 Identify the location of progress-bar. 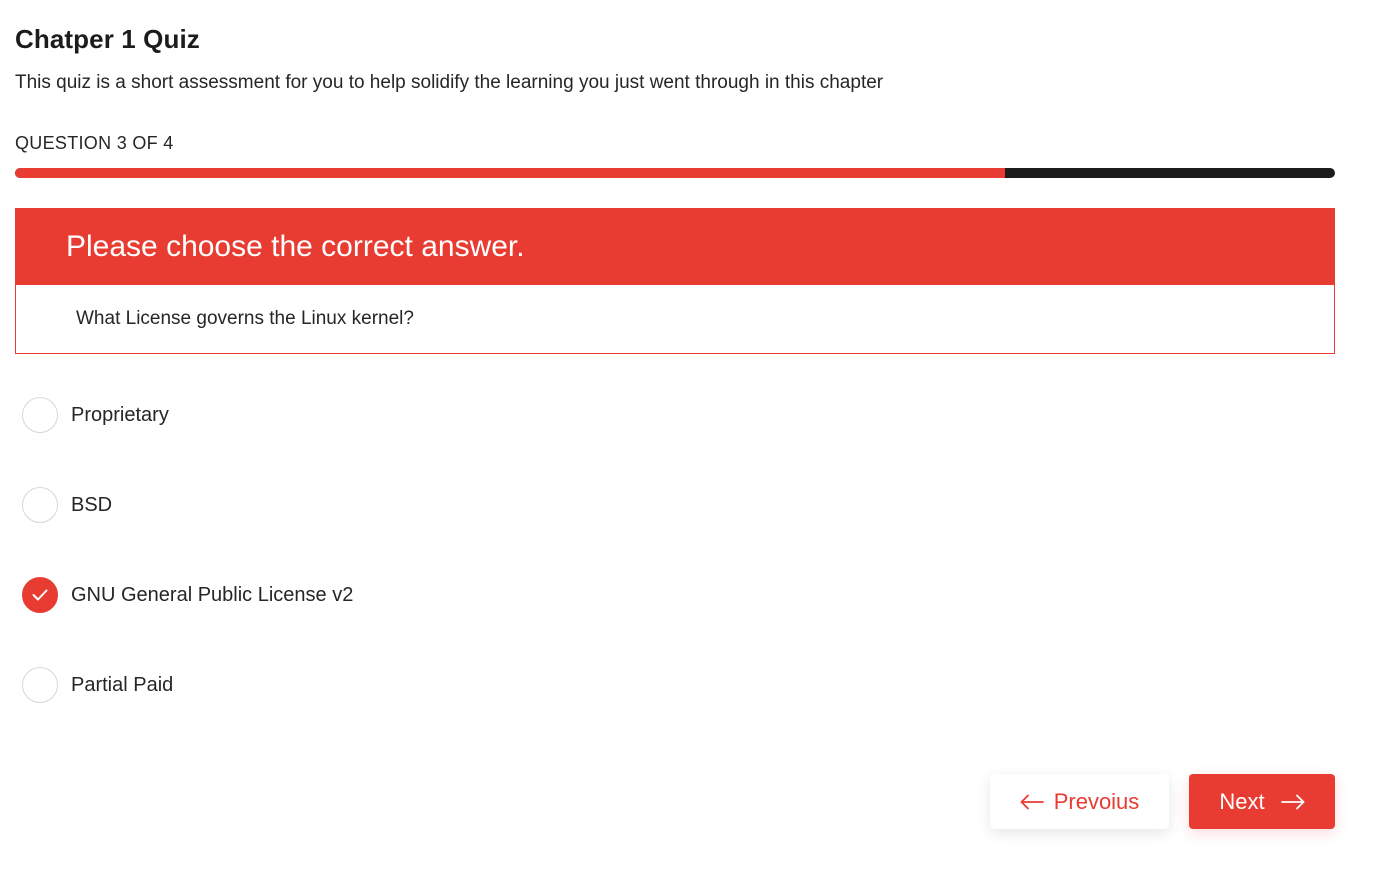
(675, 173).